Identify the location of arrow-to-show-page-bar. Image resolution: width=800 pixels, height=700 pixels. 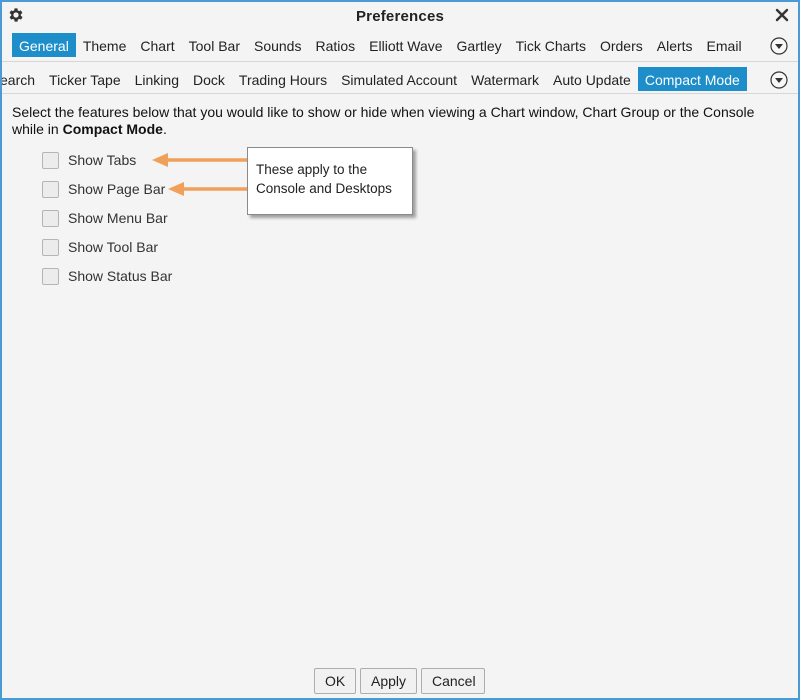
(207, 189).